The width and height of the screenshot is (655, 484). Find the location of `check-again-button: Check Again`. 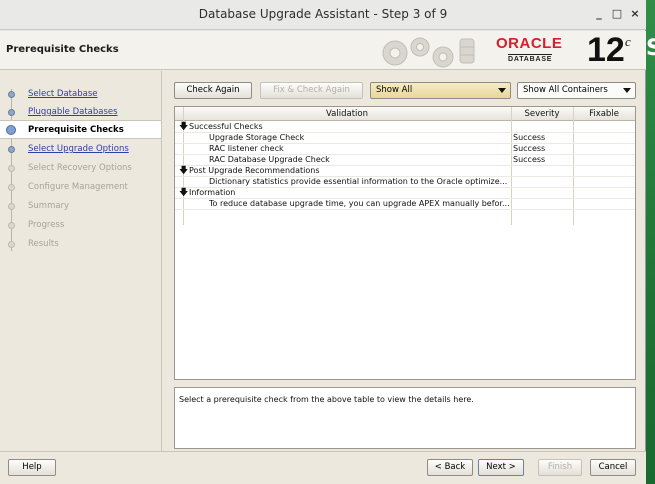

check-again-button: Check Again is located at coordinates (213, 90).